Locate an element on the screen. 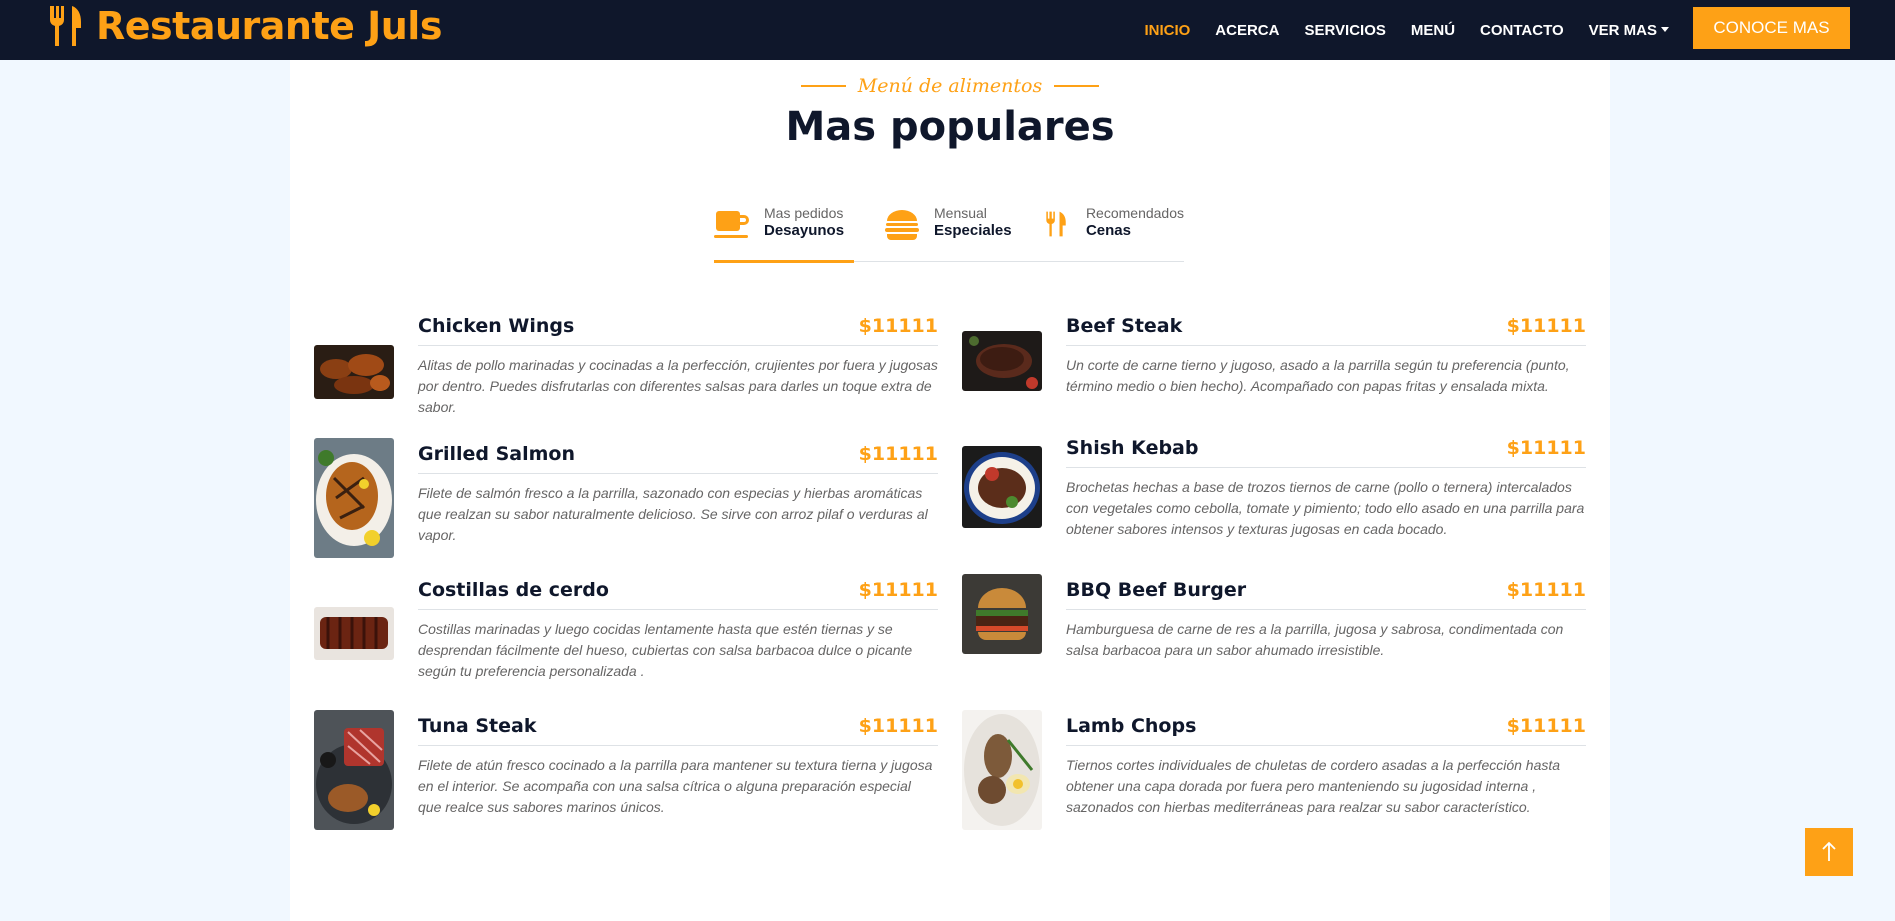 This screenshot has height=921, width=1895. nav-dropdown-ver-mas: VER MAS is located at coordinates (1629, 30).